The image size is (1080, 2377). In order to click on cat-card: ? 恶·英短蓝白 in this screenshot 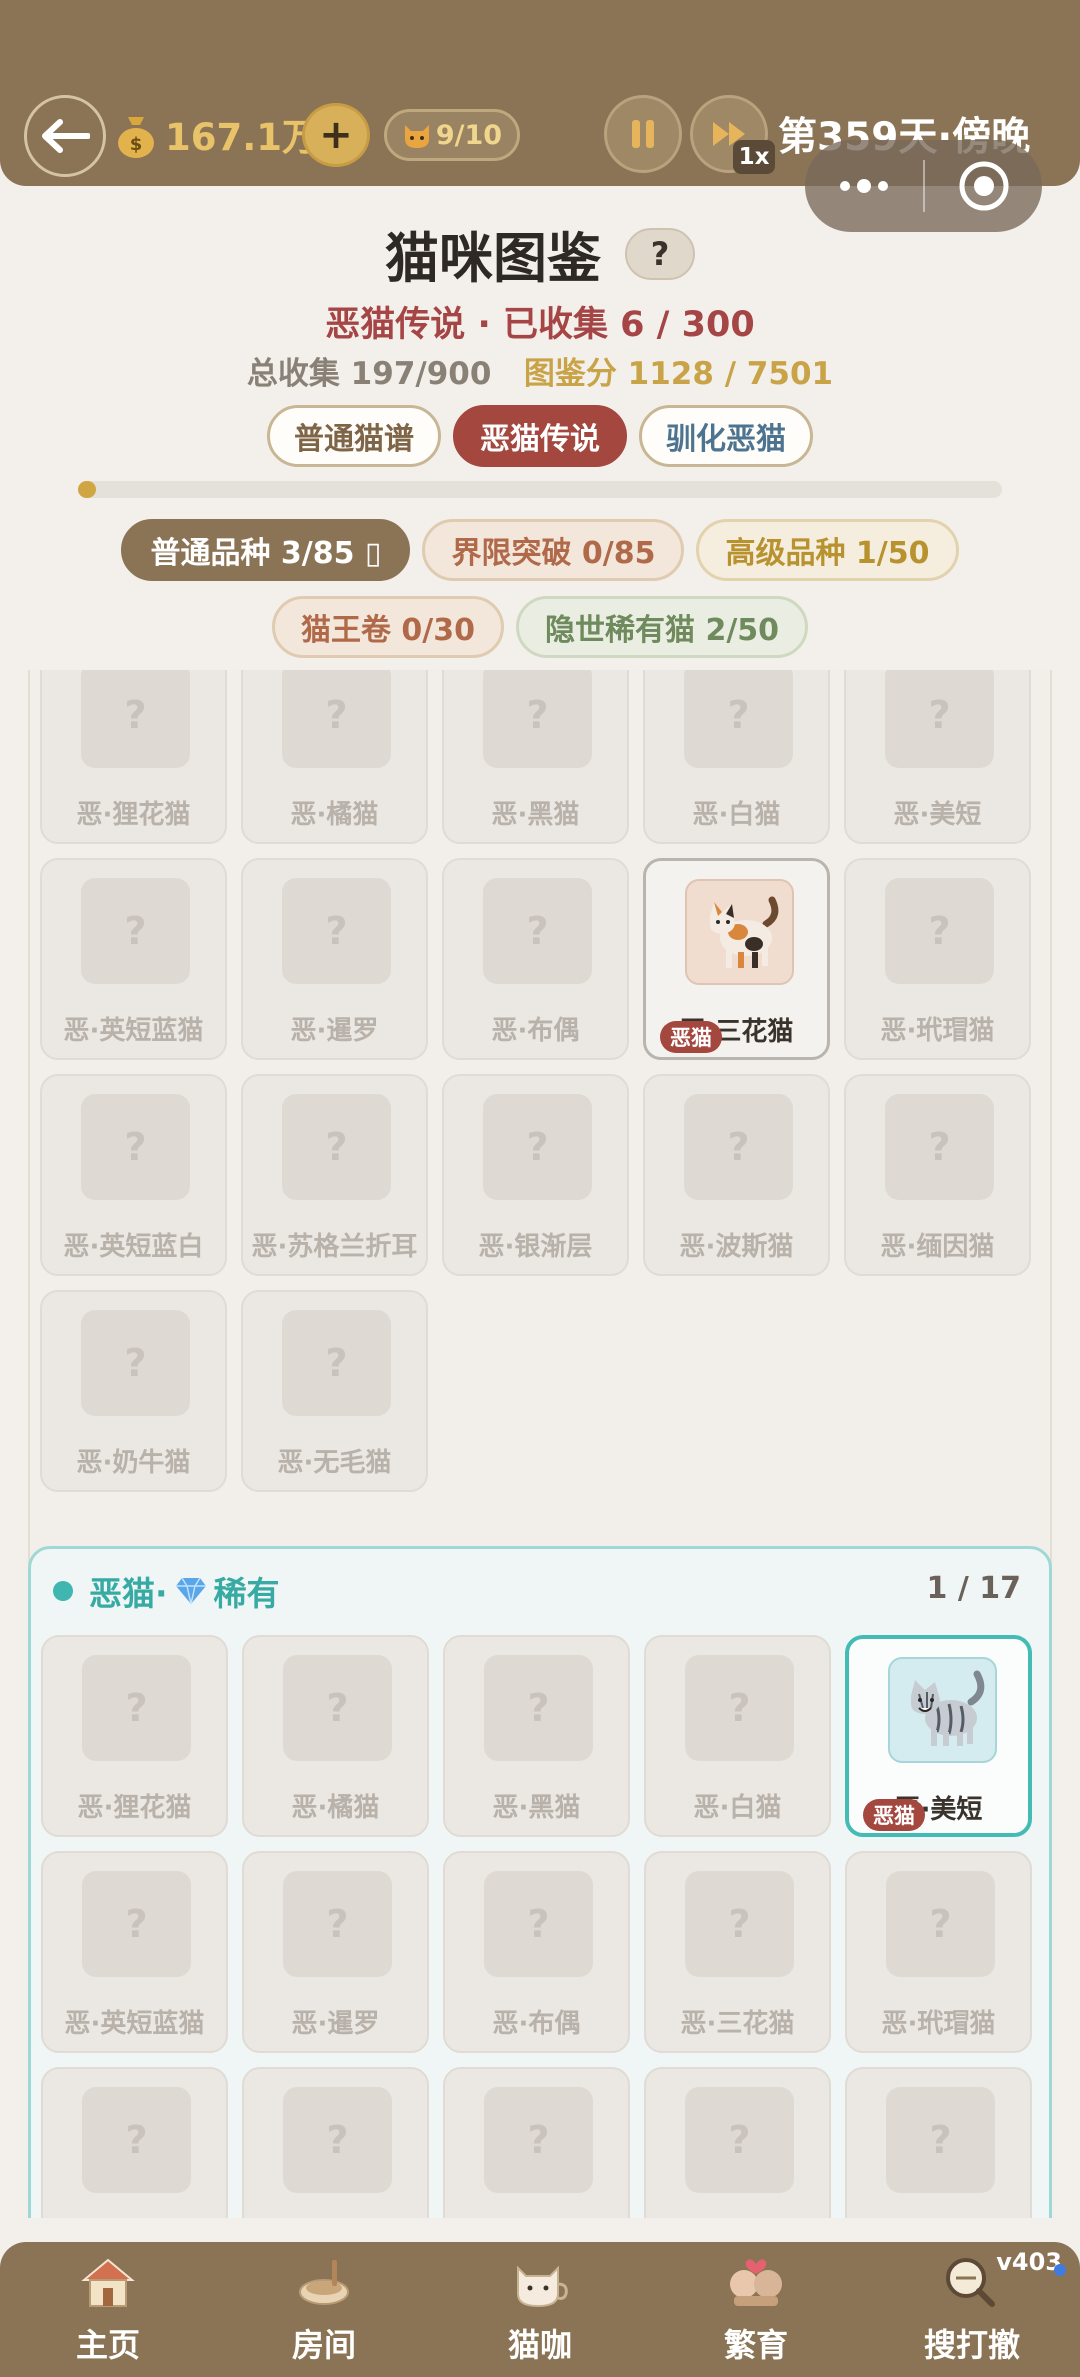, I will do `click(133, 1175)`.